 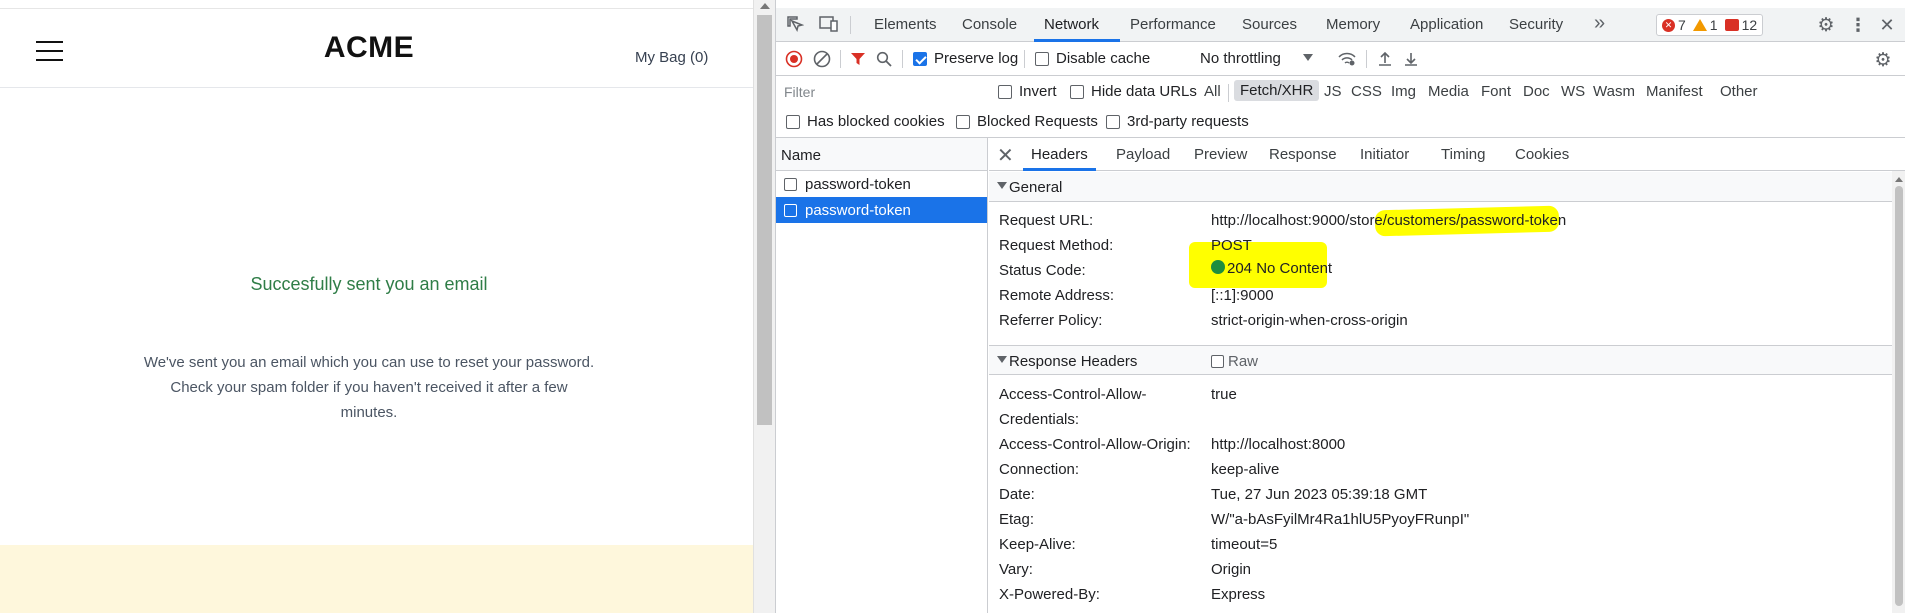 What do you see at coordinates (1858, 25) in the screenshot?
I see `more-options-icon: ⋮` at bounding box center [1858, 25].